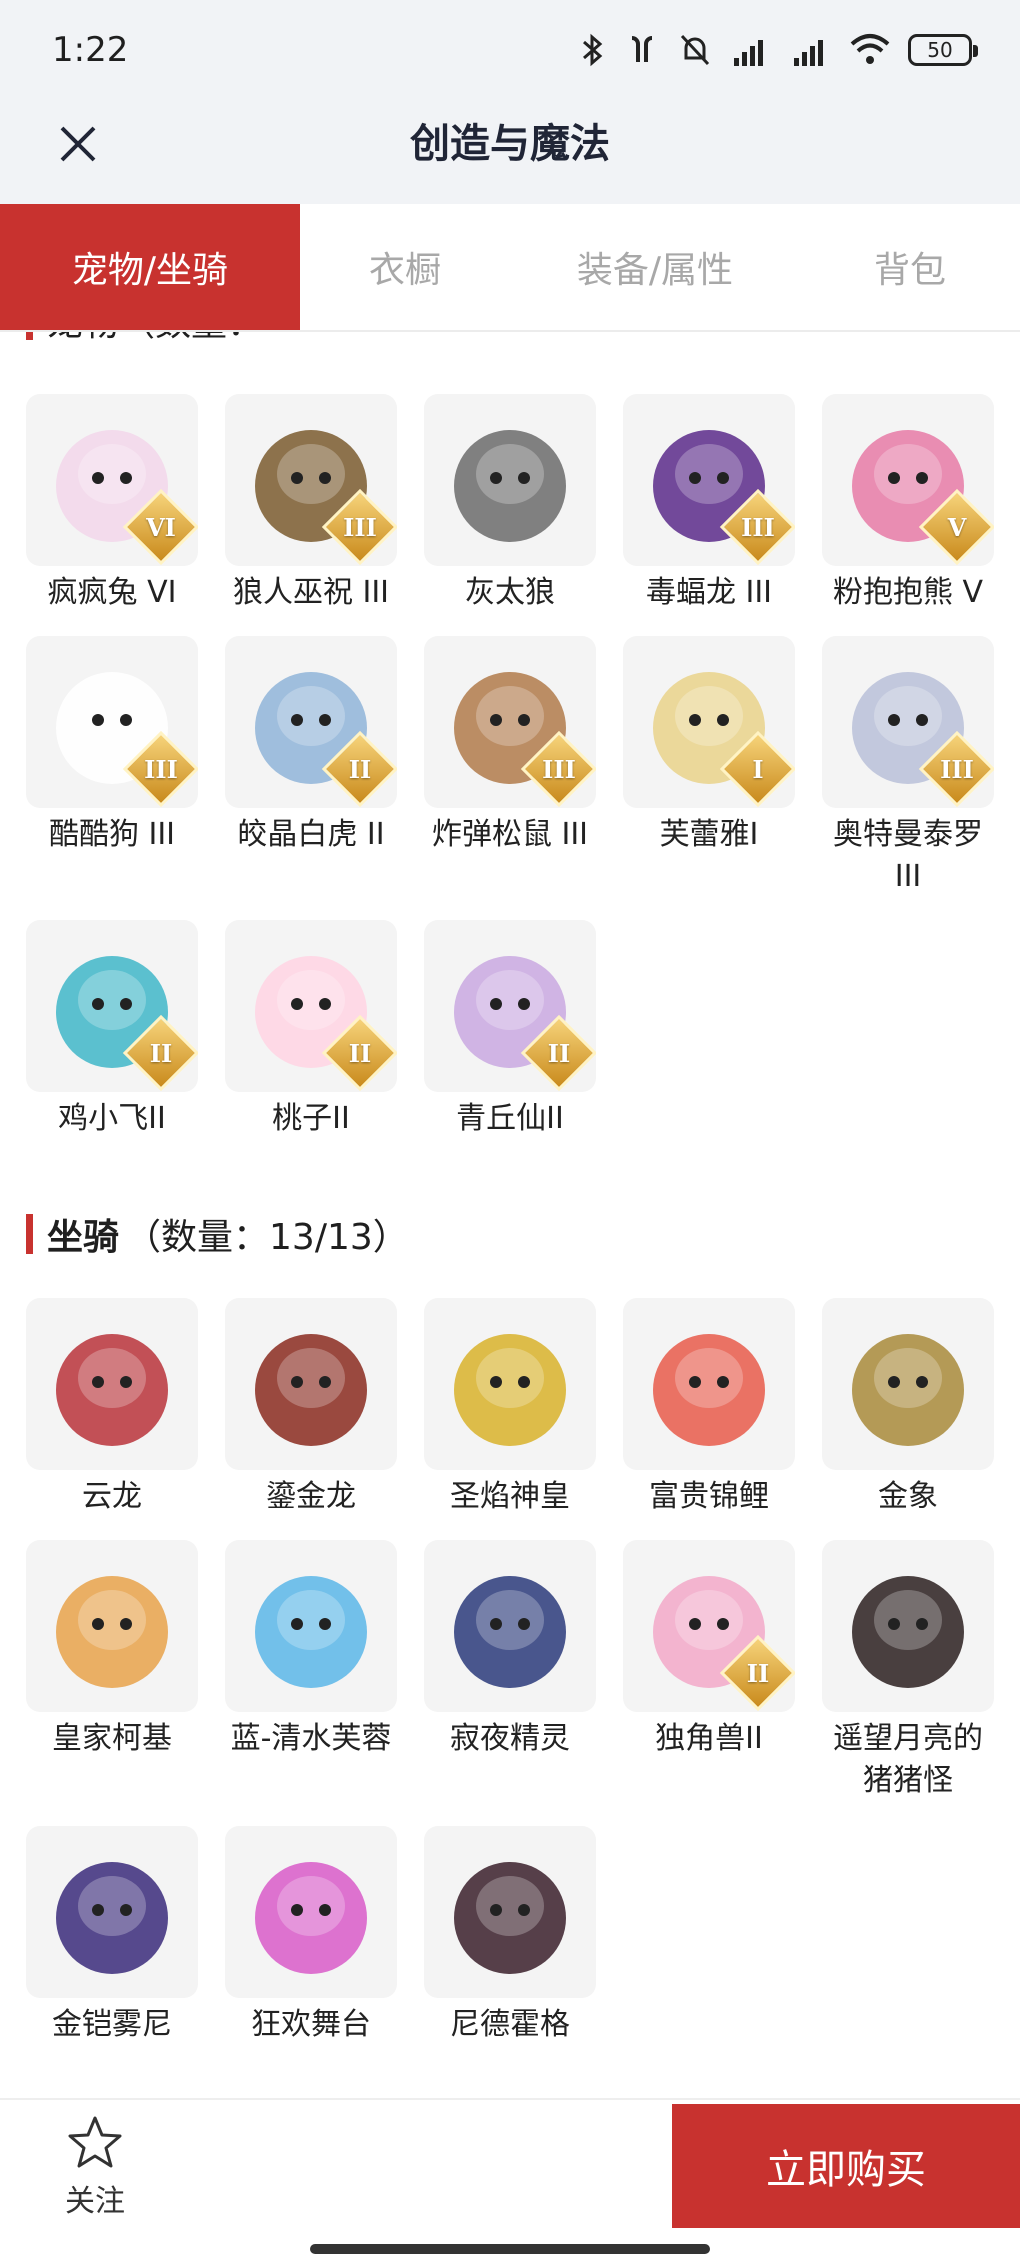  What do you see at coordinates (709, 834) in the screenshot?
I see `item-name: 芙蕾雅I` at bounding box center [709, 834].